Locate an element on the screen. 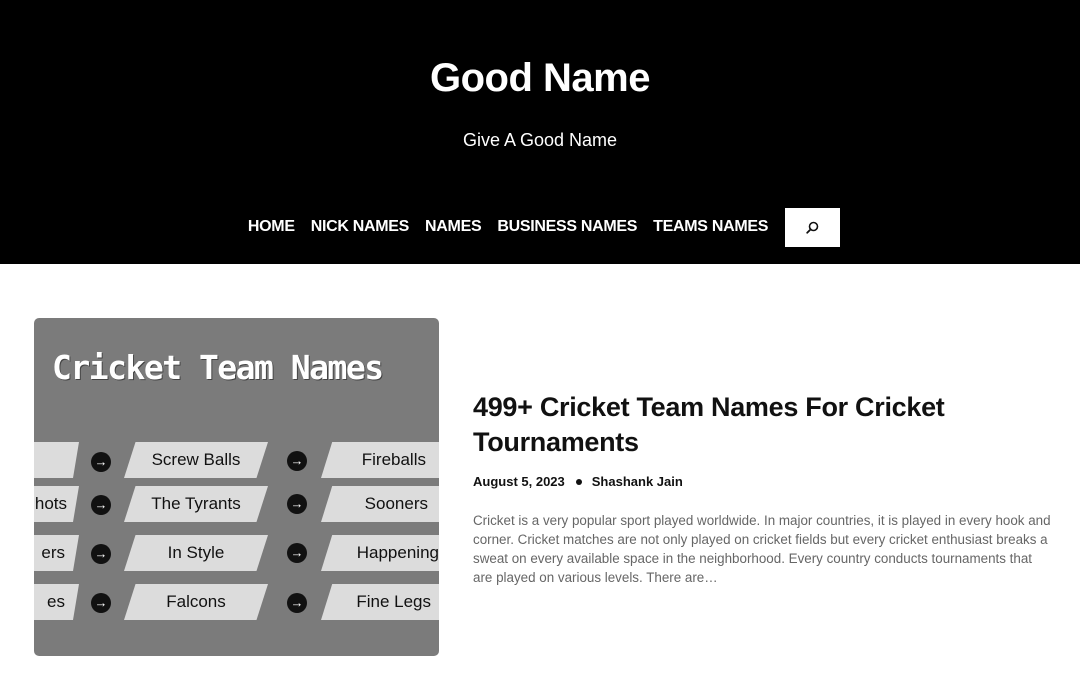 Image resolution: width=1080 pixels, height=675 pixels. nav-item-business-names: BUSINESS NAMES is located at coordinates (567, 227).